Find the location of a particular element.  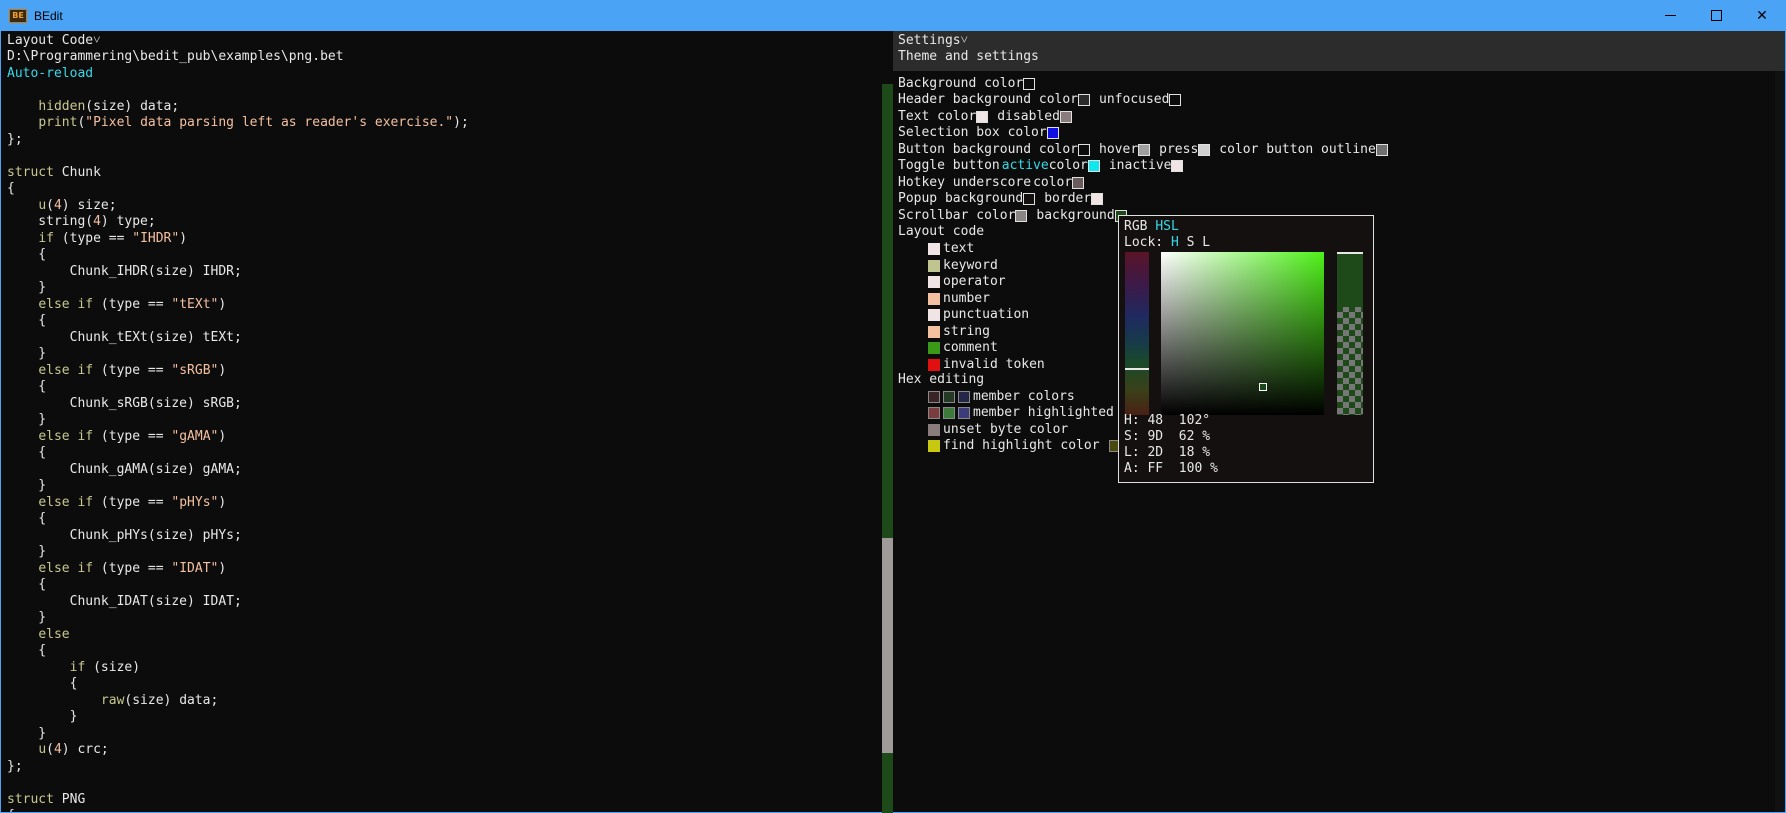

close-button: ✕ is located at coordinates (1762, 15).